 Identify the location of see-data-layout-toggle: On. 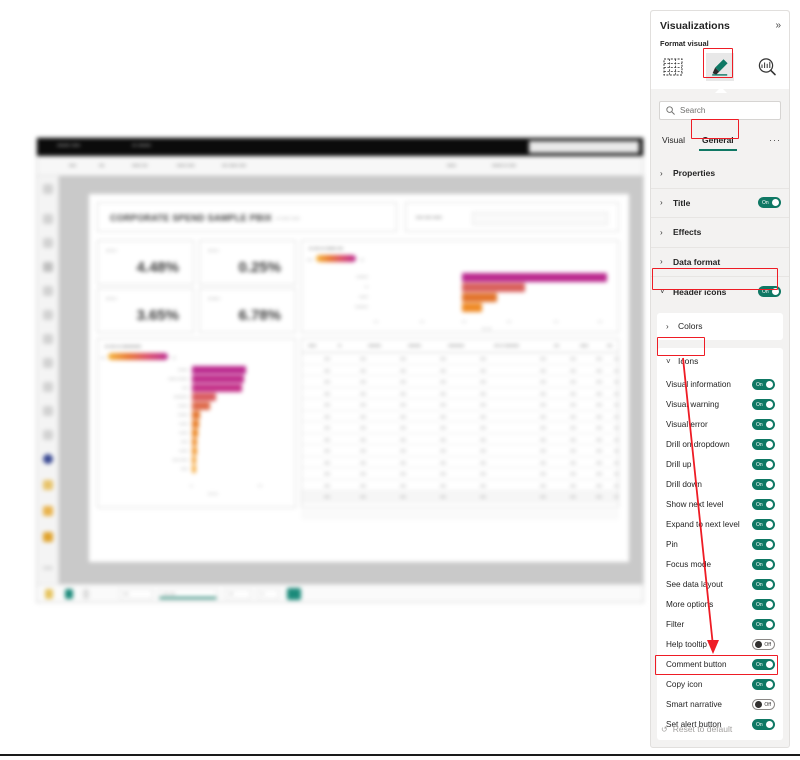
(763, 584).